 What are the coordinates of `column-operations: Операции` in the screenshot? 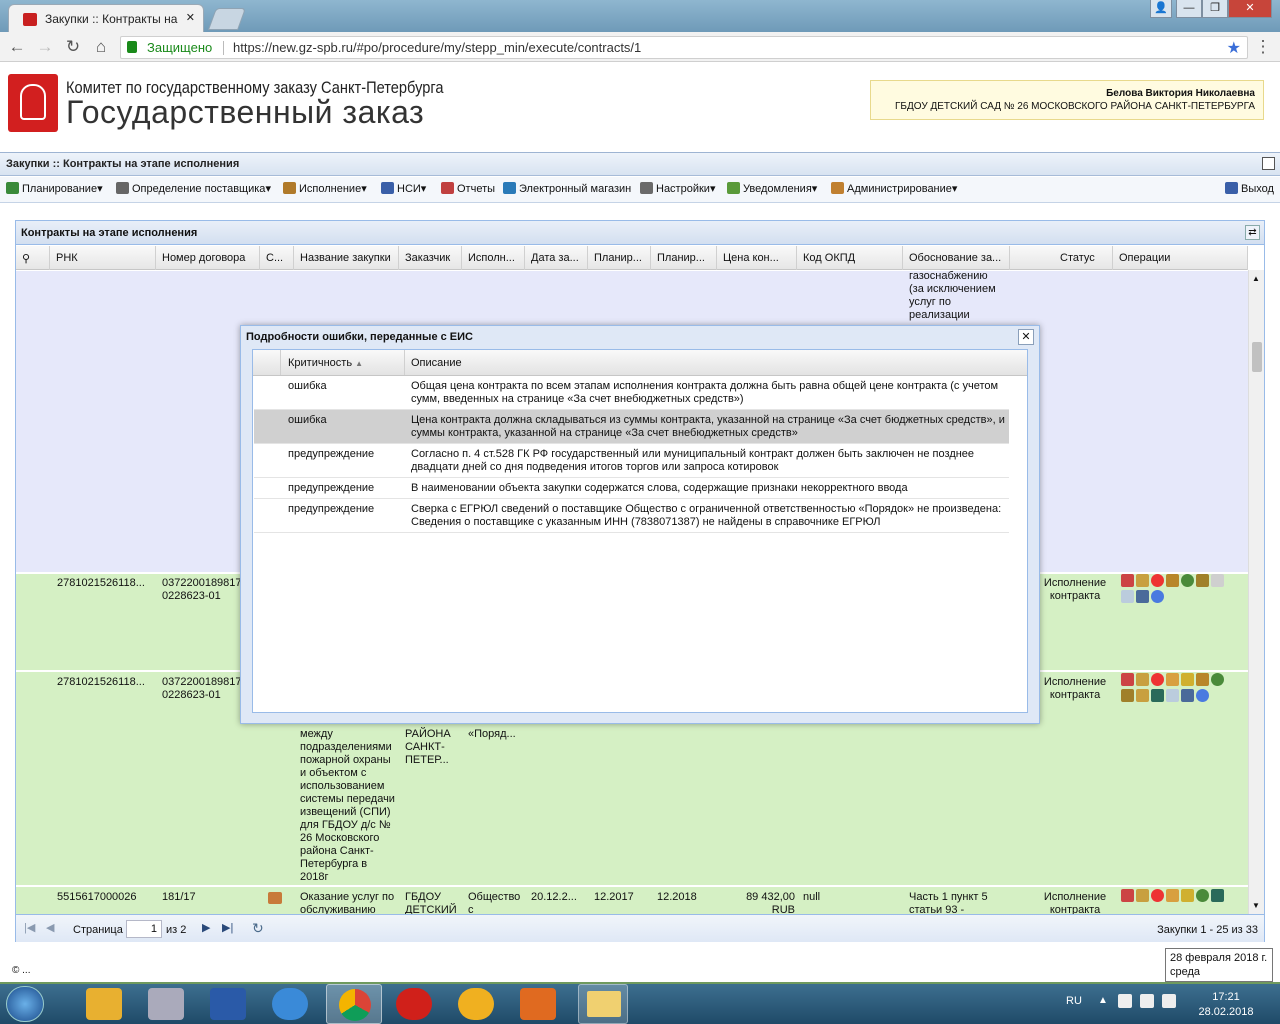 It's located at (1180, 258).